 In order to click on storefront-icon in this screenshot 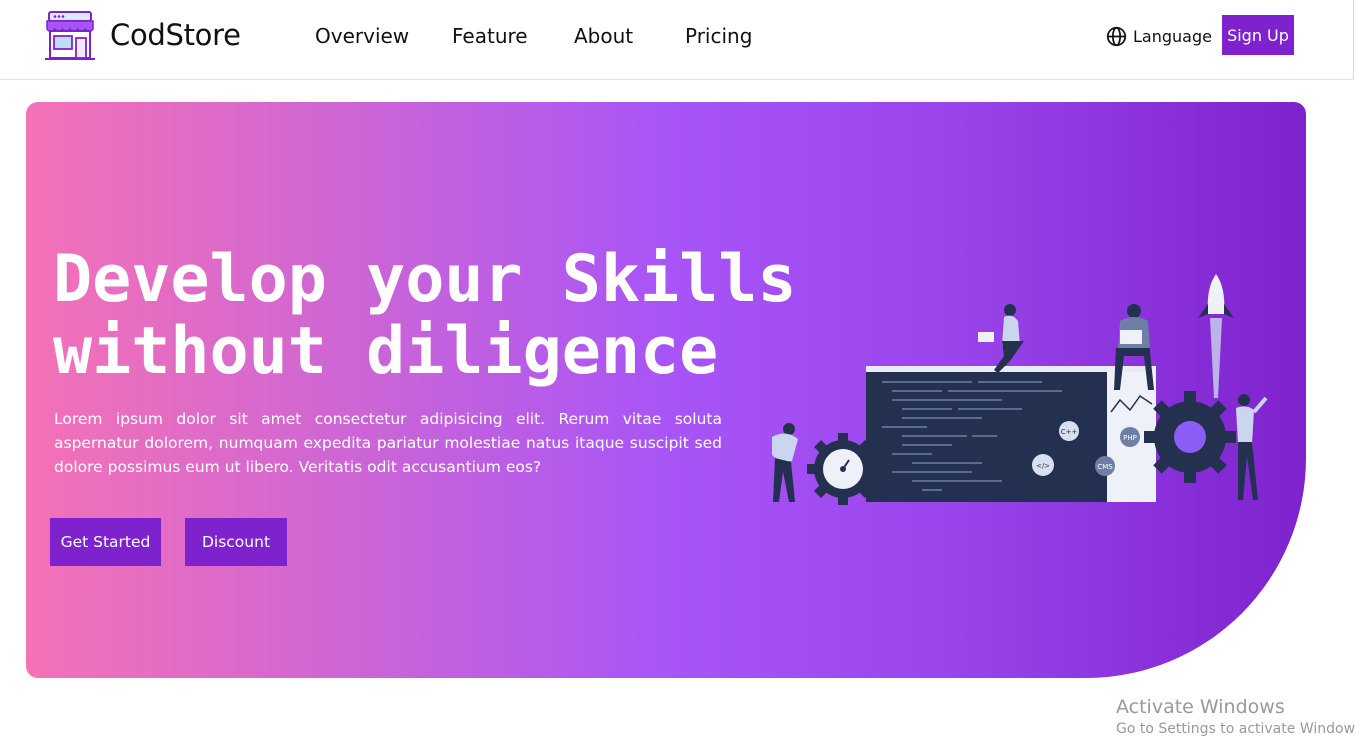, I will do `click(70, 35)`.